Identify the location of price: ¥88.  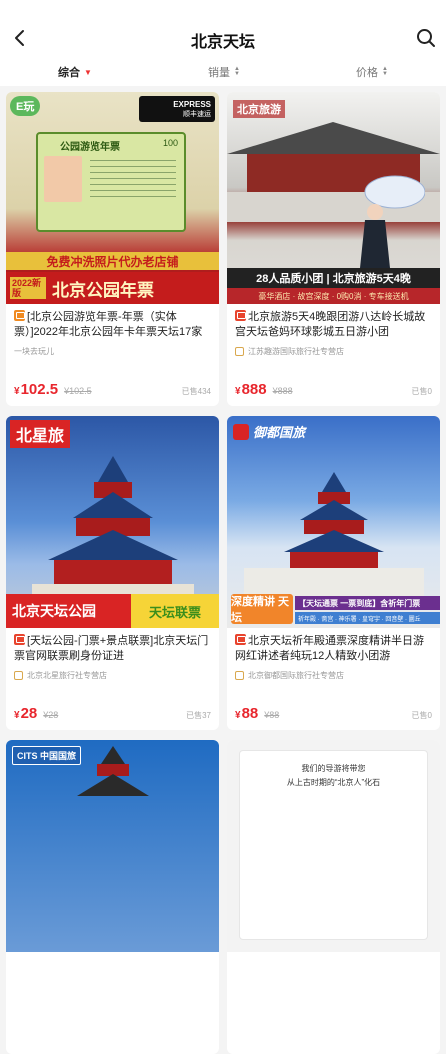
(247, 713).